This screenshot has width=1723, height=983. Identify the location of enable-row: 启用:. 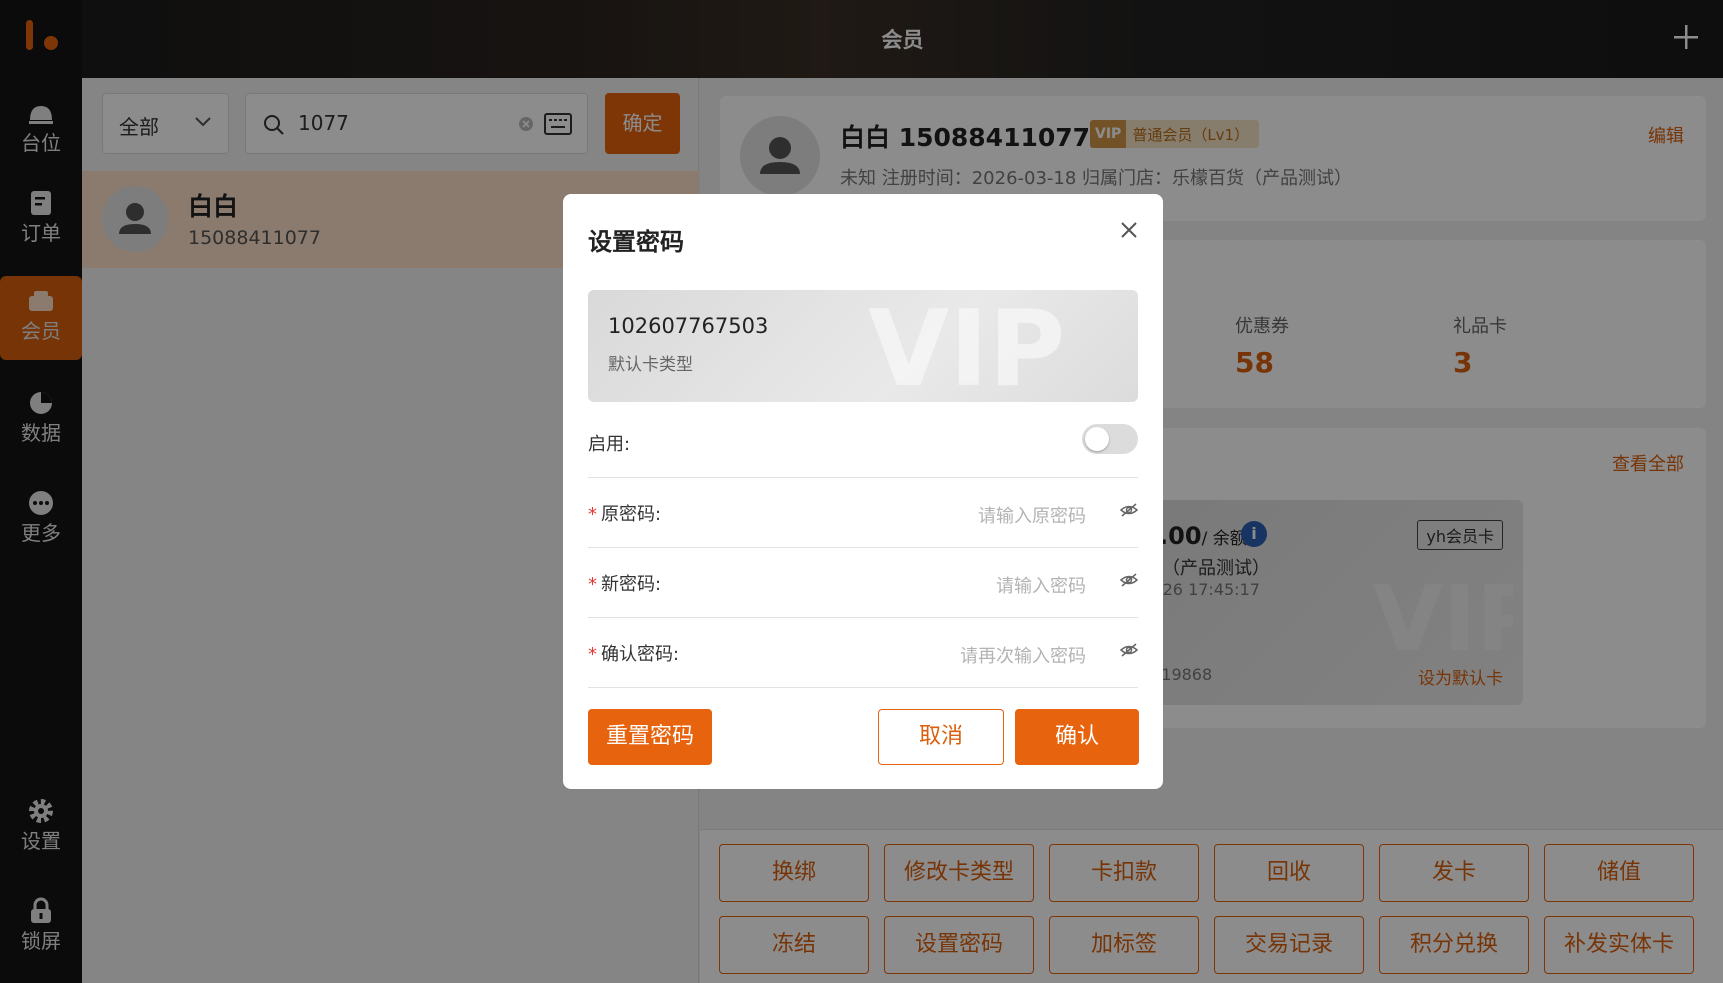
(863, 443).